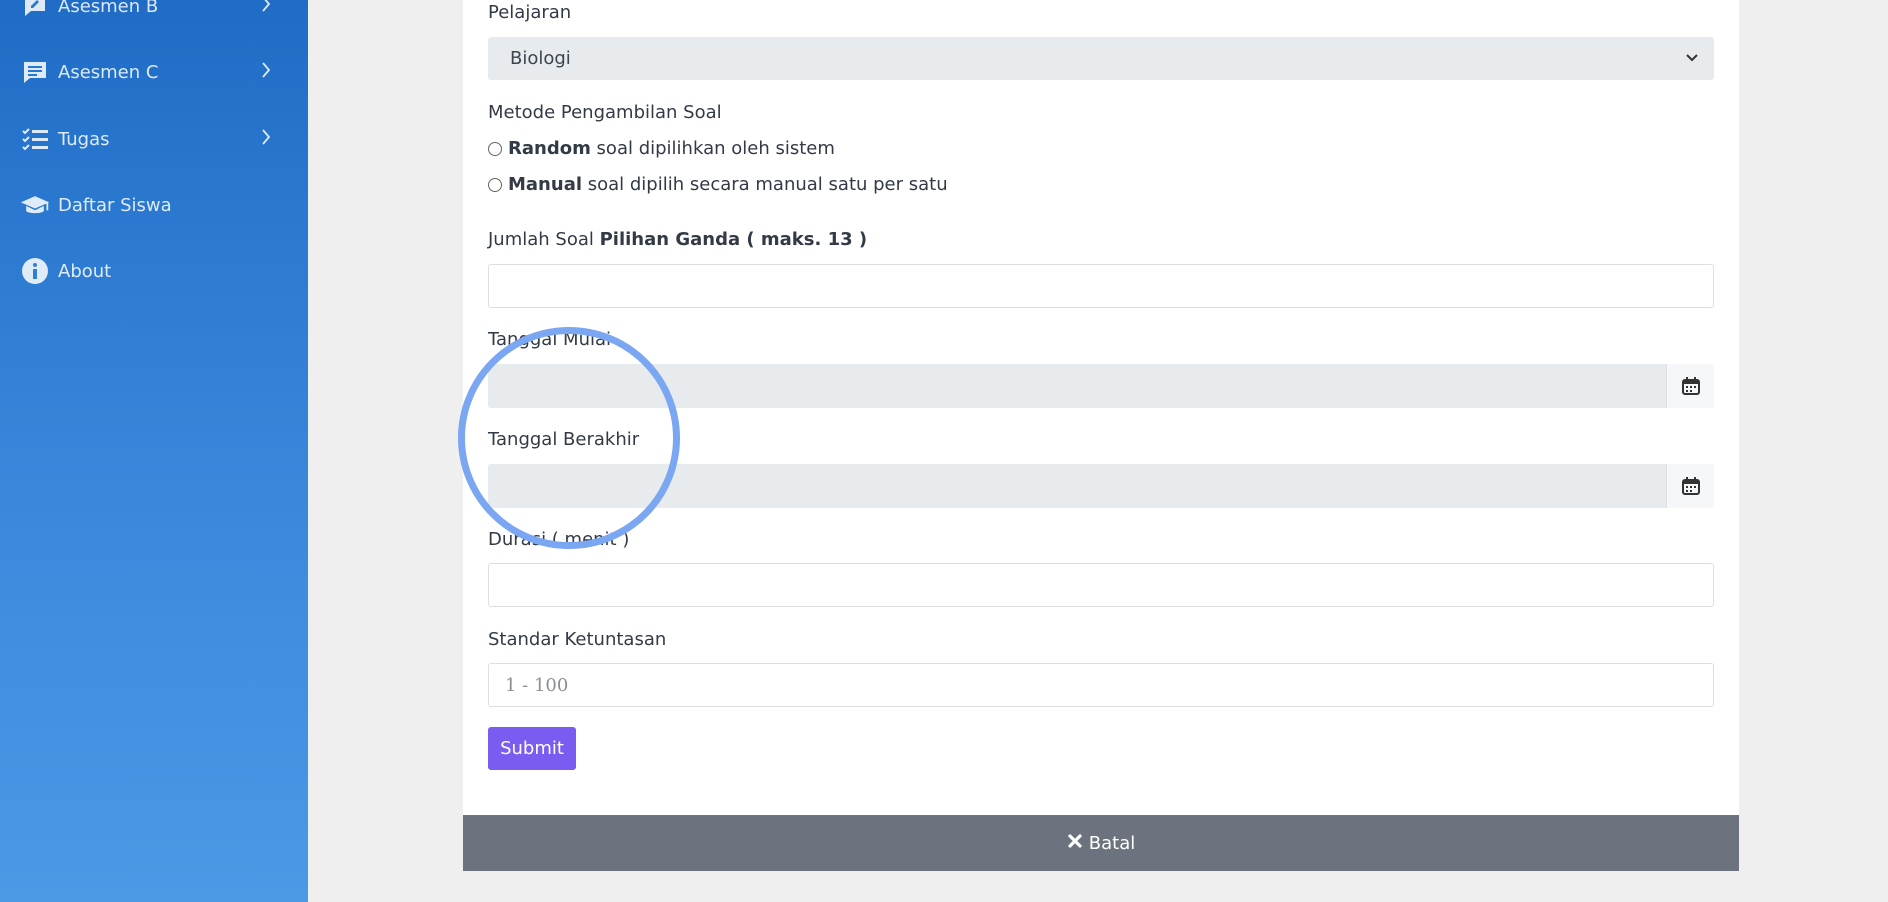  I want to click on sidebar-item-label: Asesmen C, so click(108, 72).